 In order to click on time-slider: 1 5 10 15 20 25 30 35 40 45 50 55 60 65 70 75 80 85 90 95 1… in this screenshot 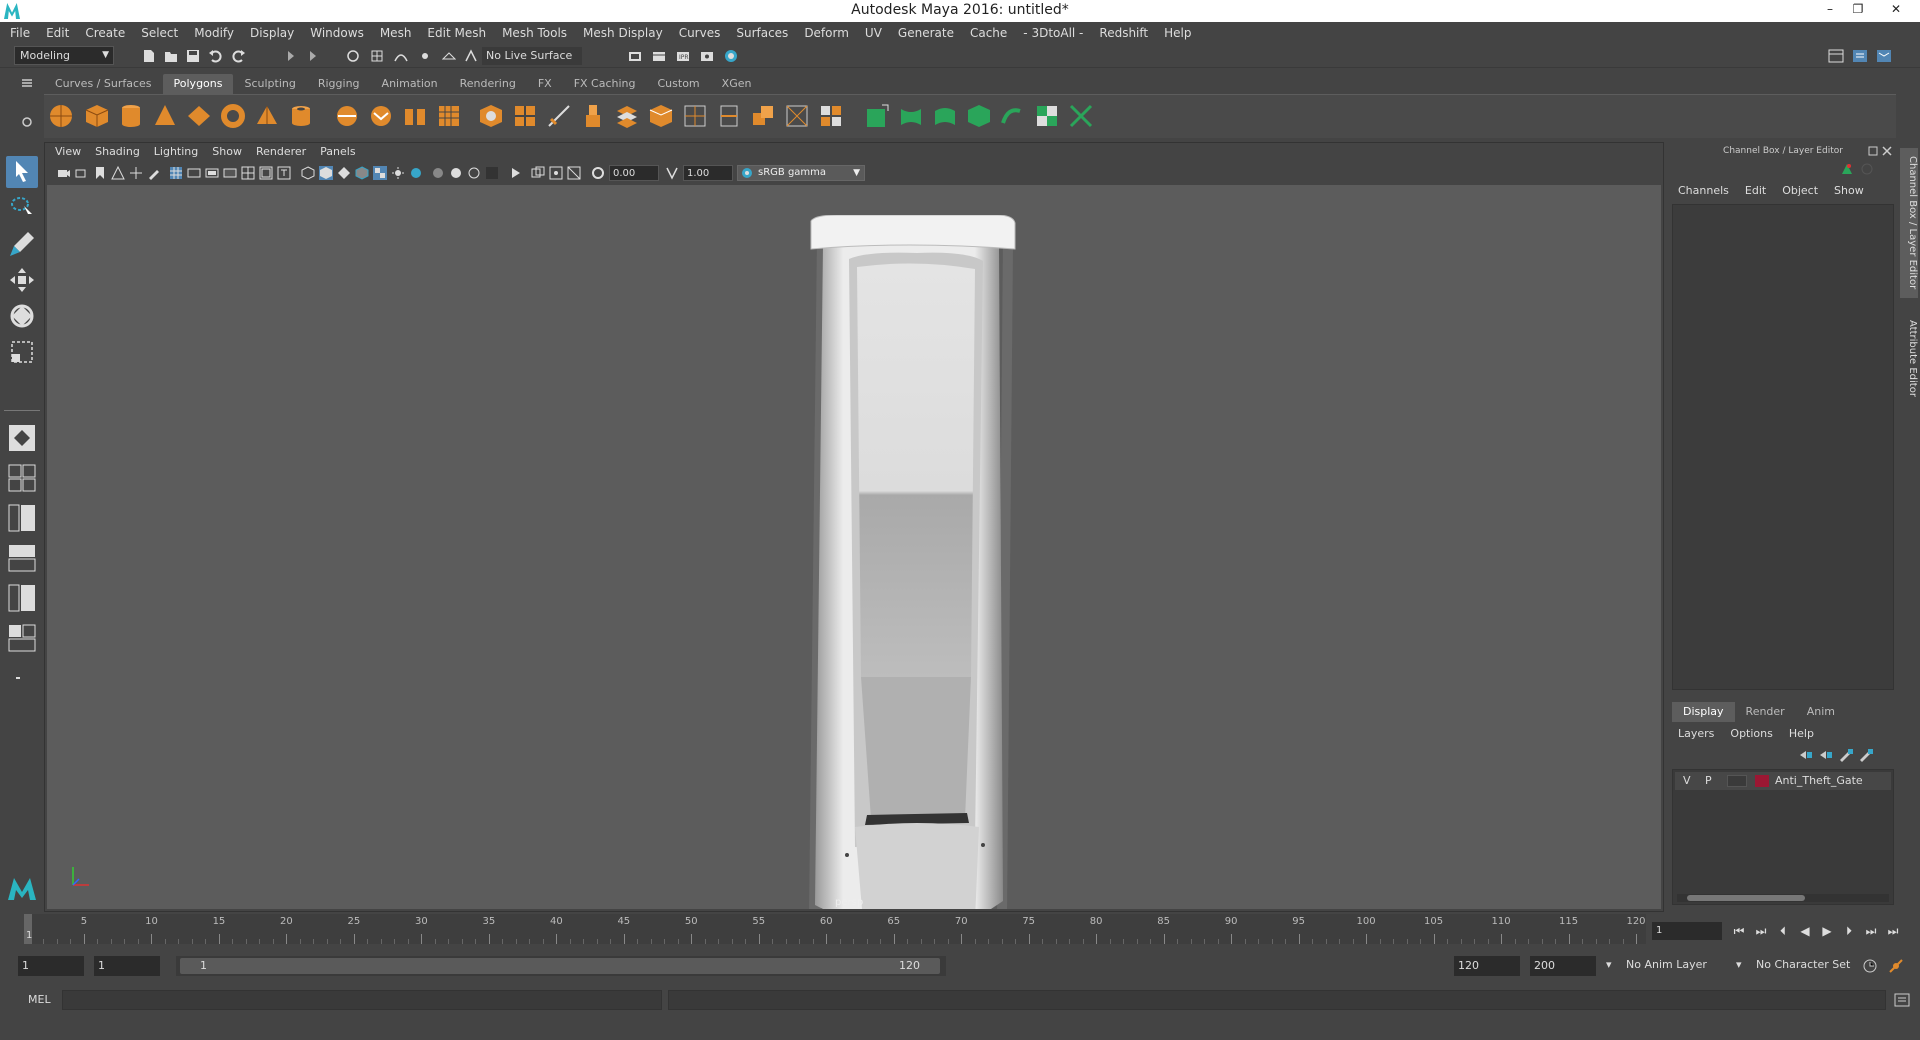, I will do `click(835, 929)`.